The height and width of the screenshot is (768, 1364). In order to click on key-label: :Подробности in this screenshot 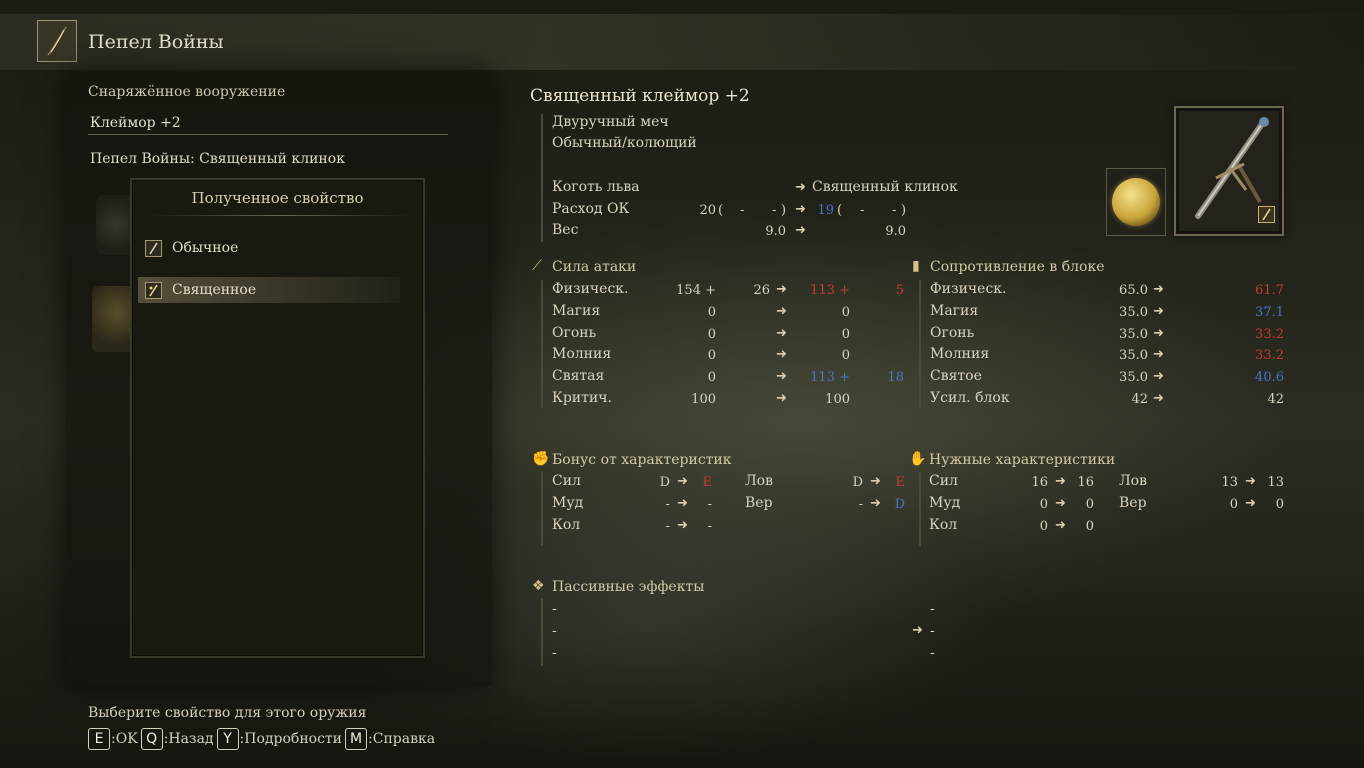, I will do `click(291, 739)`.